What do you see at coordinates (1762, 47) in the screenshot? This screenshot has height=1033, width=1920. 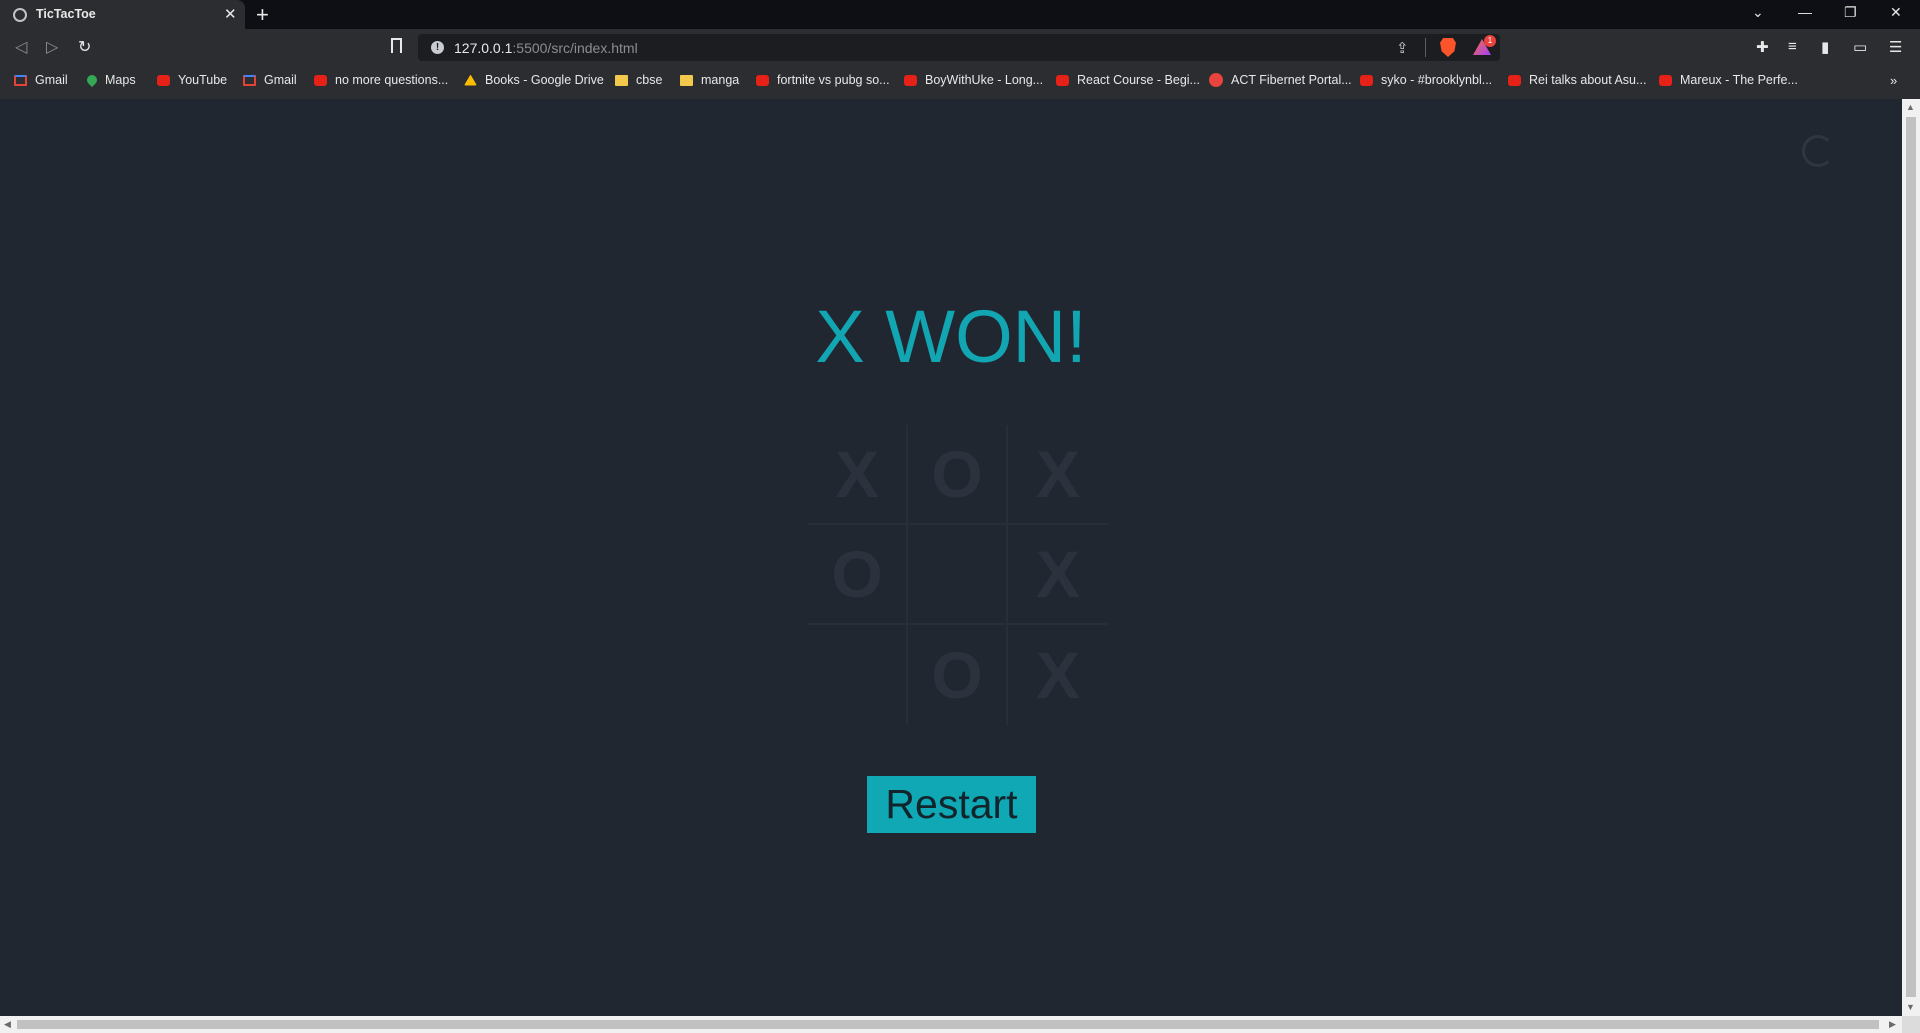 I see `extensions-icon: ✚` at bounding box center [1762, 47].